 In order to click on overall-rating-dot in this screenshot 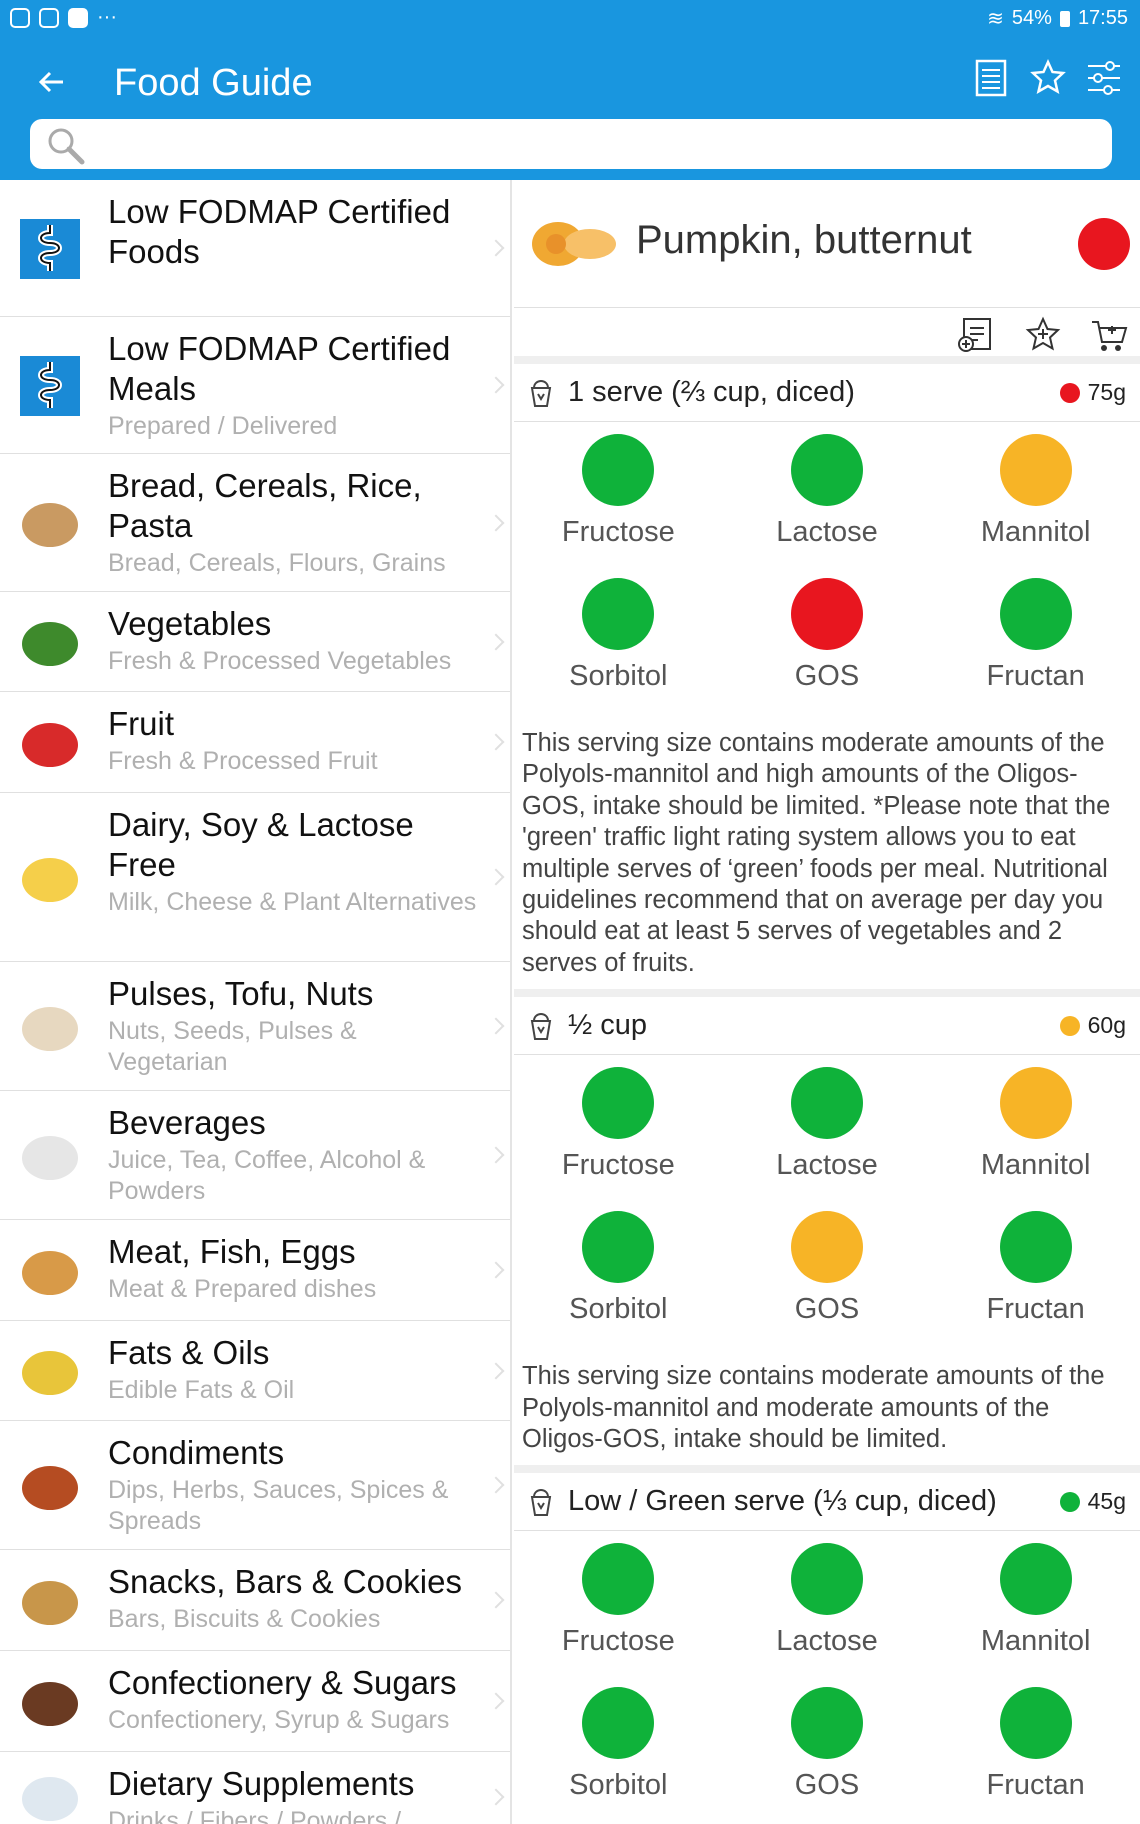, I will do `click(1104, 244)`.